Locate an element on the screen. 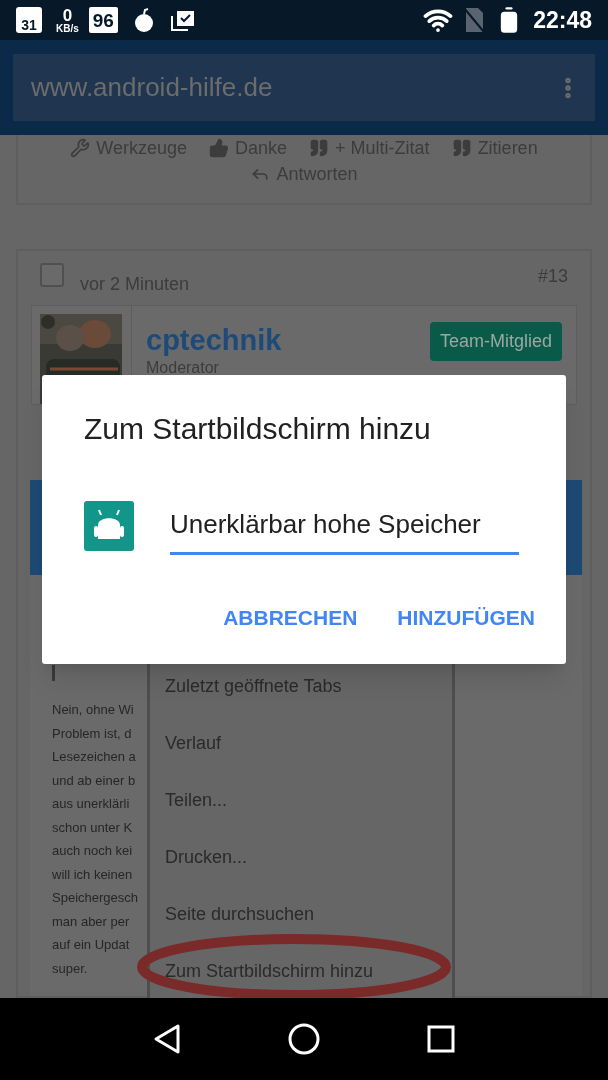 The image size is (608, 1080). screenshot-text-line: super. is located at coordinates (70, 968).